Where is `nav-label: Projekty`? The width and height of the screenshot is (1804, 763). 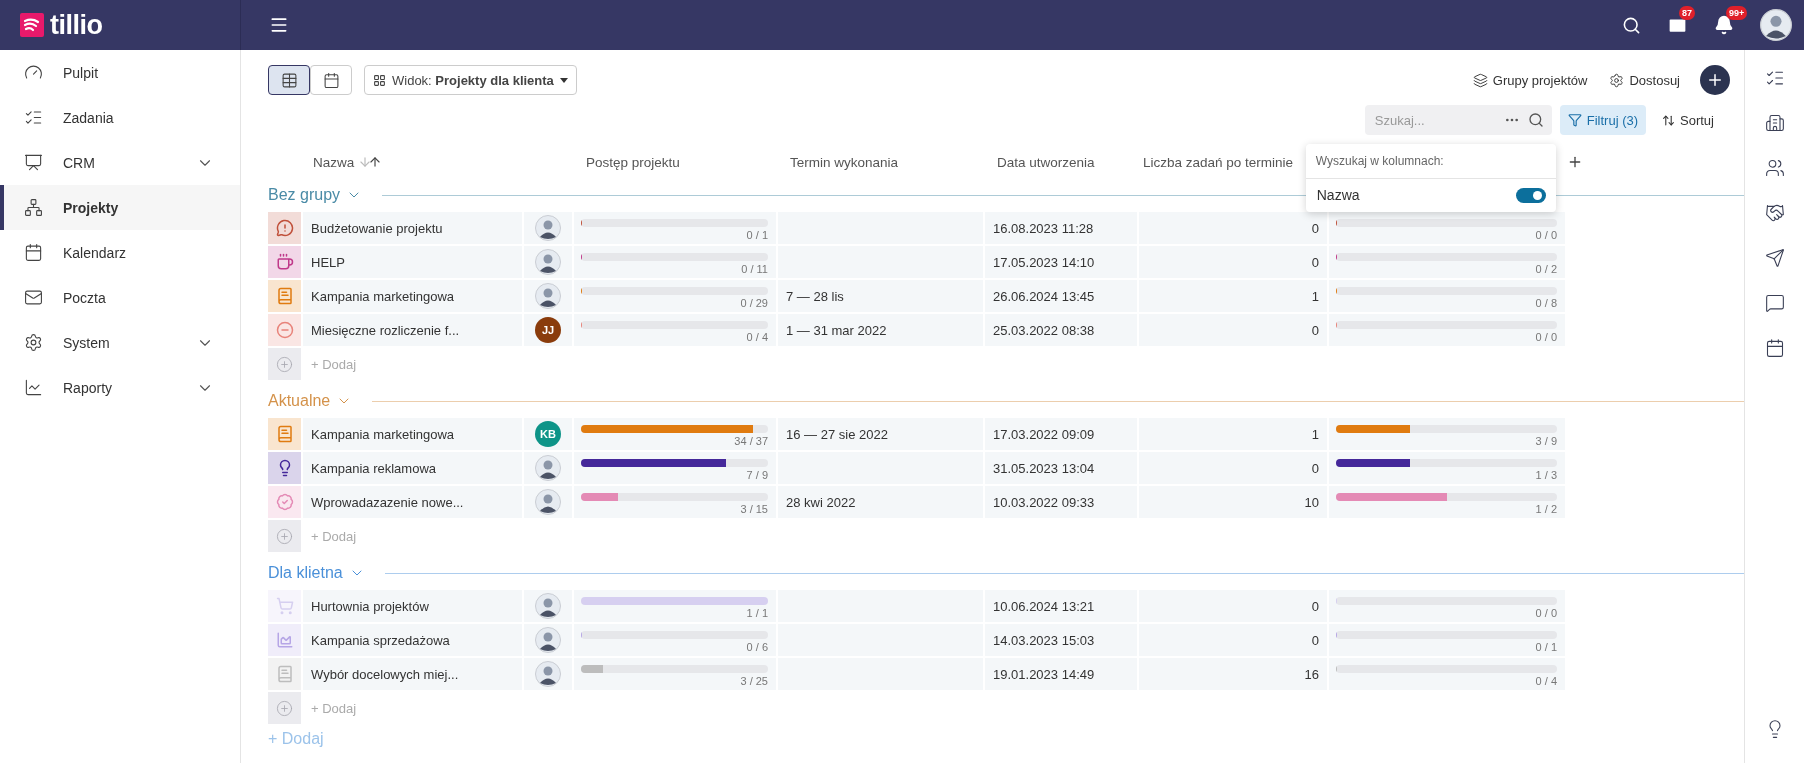
nav-label: Projekty is located at coordinates (91, 207).